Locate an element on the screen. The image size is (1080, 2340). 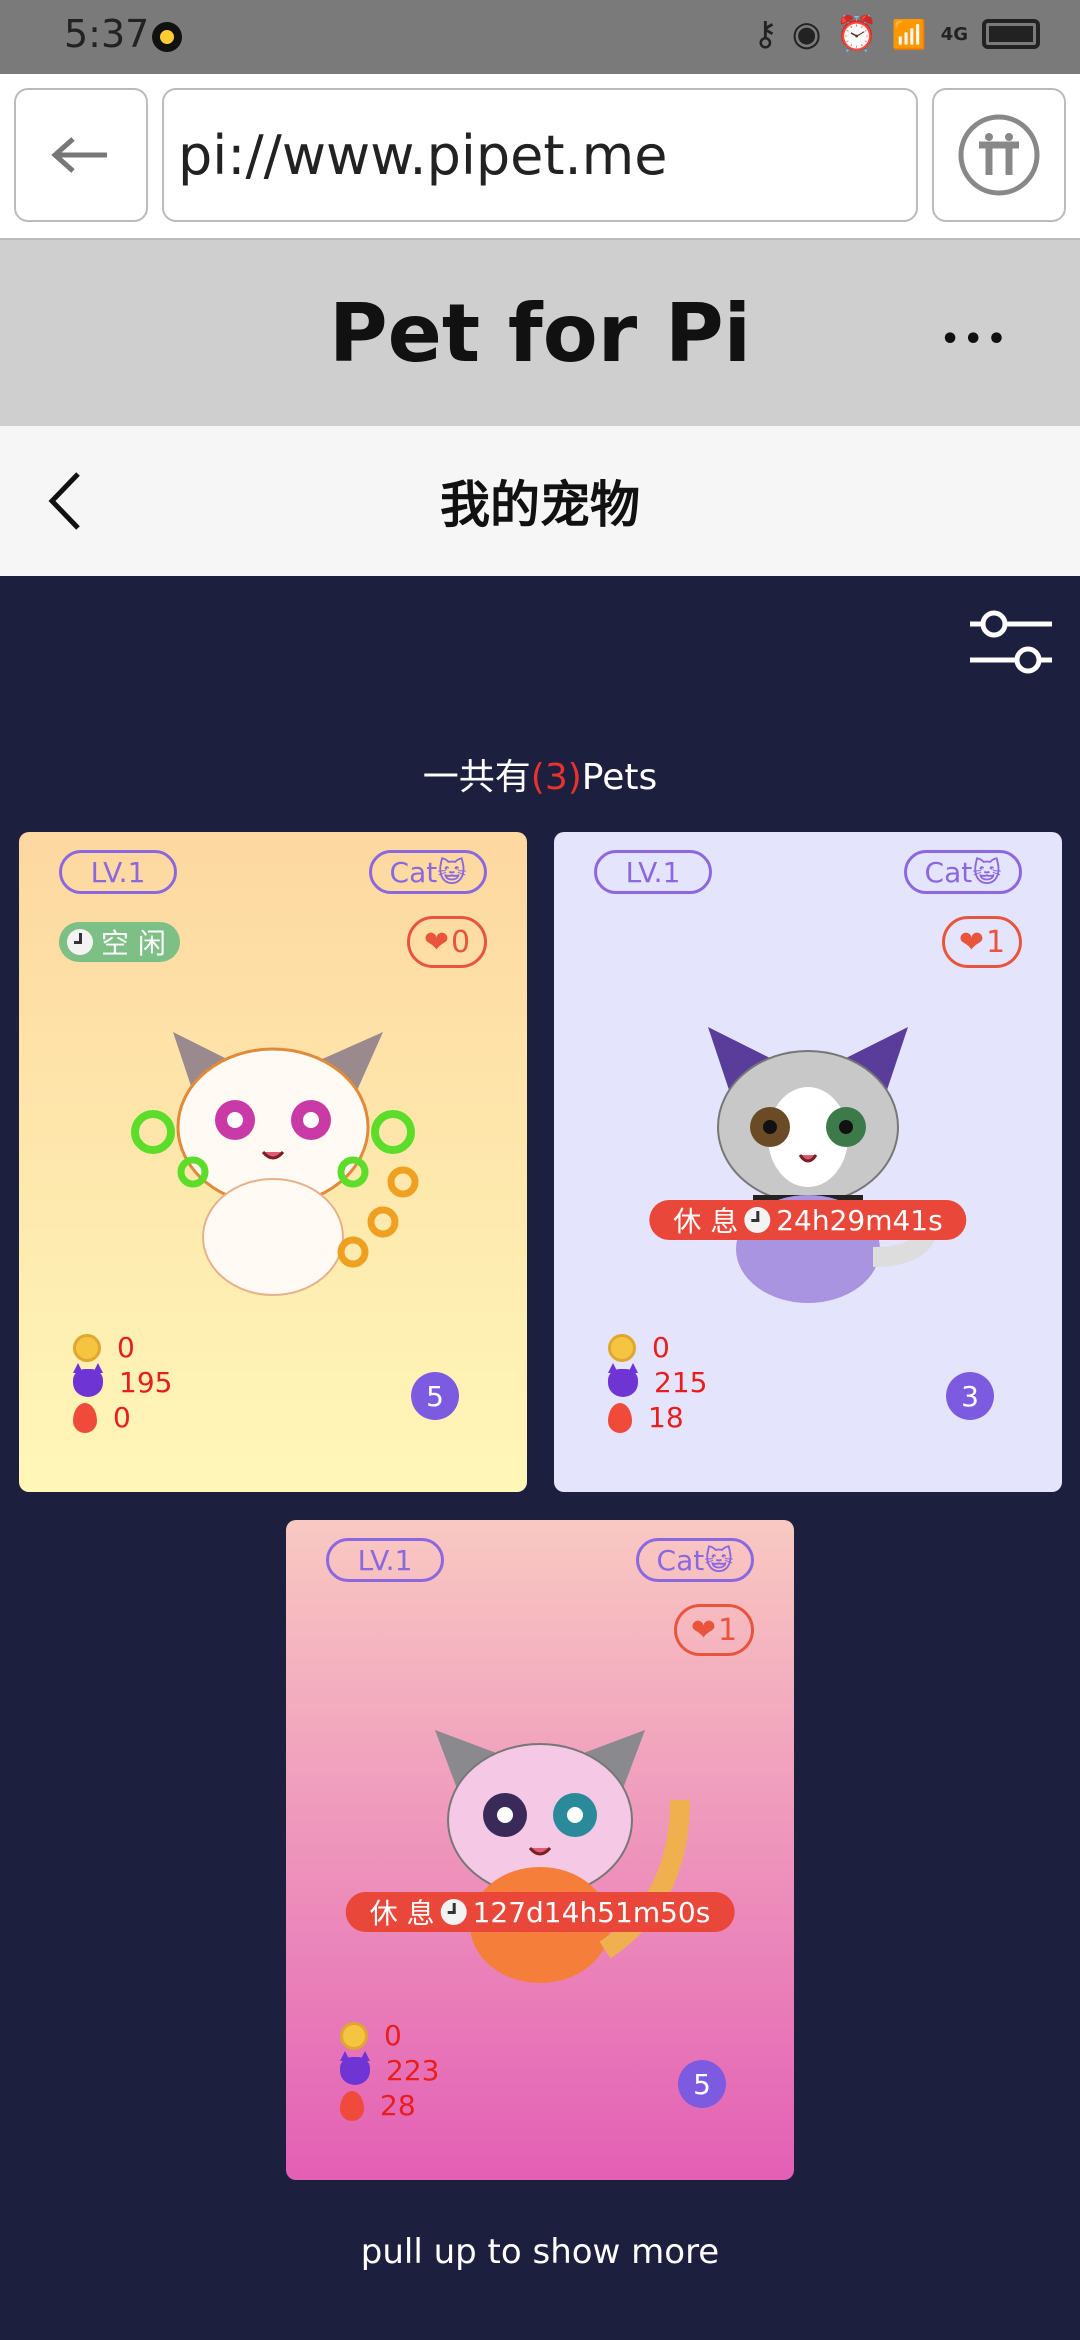
url-field: pi://www.pipet.me is located at coordinates (540, 155).